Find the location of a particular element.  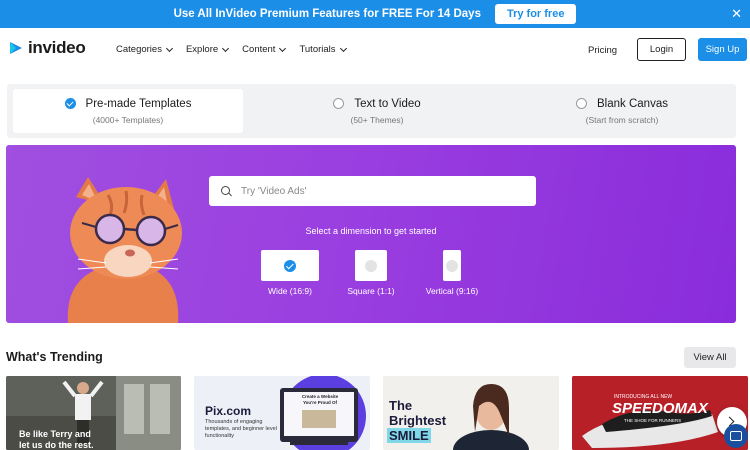

menu-explore: Explore is located at coordinates (207, 49).